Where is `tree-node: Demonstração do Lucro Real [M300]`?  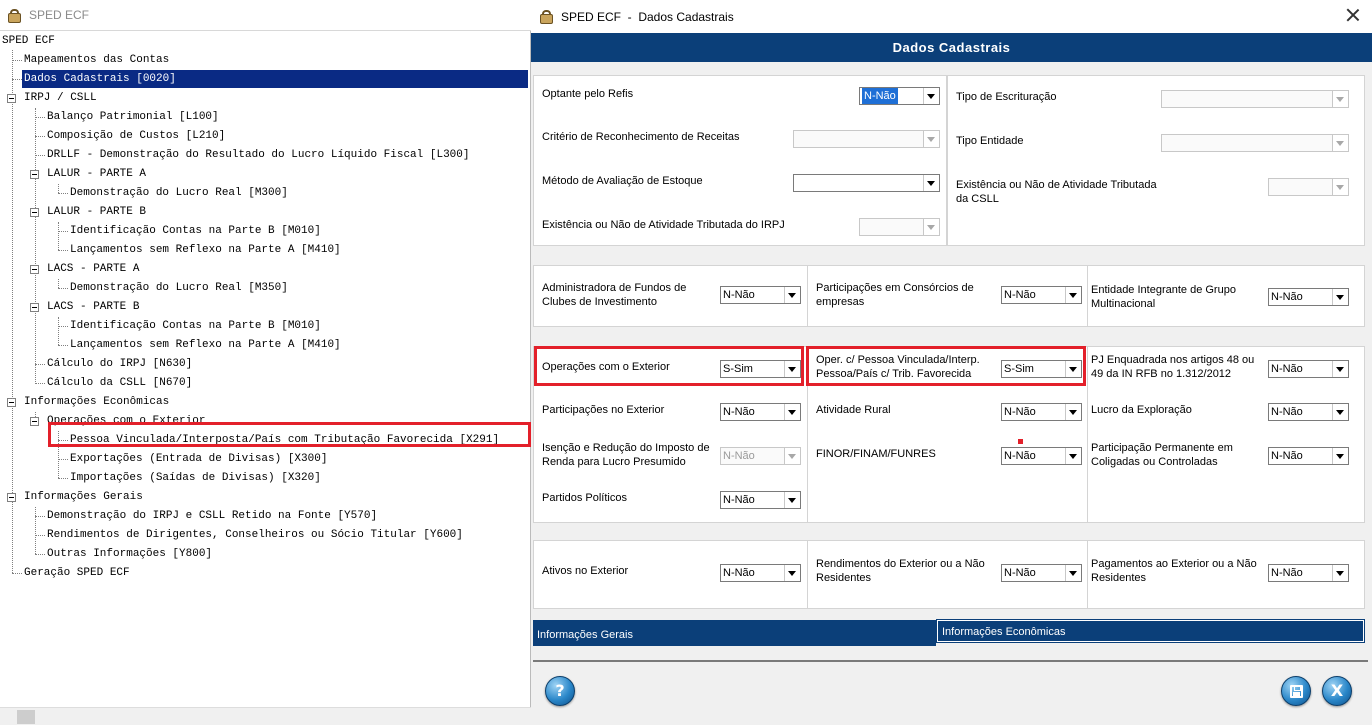 tree-node: Demonstração do Lucro Real [M300] is located at coordinates (179, 193).